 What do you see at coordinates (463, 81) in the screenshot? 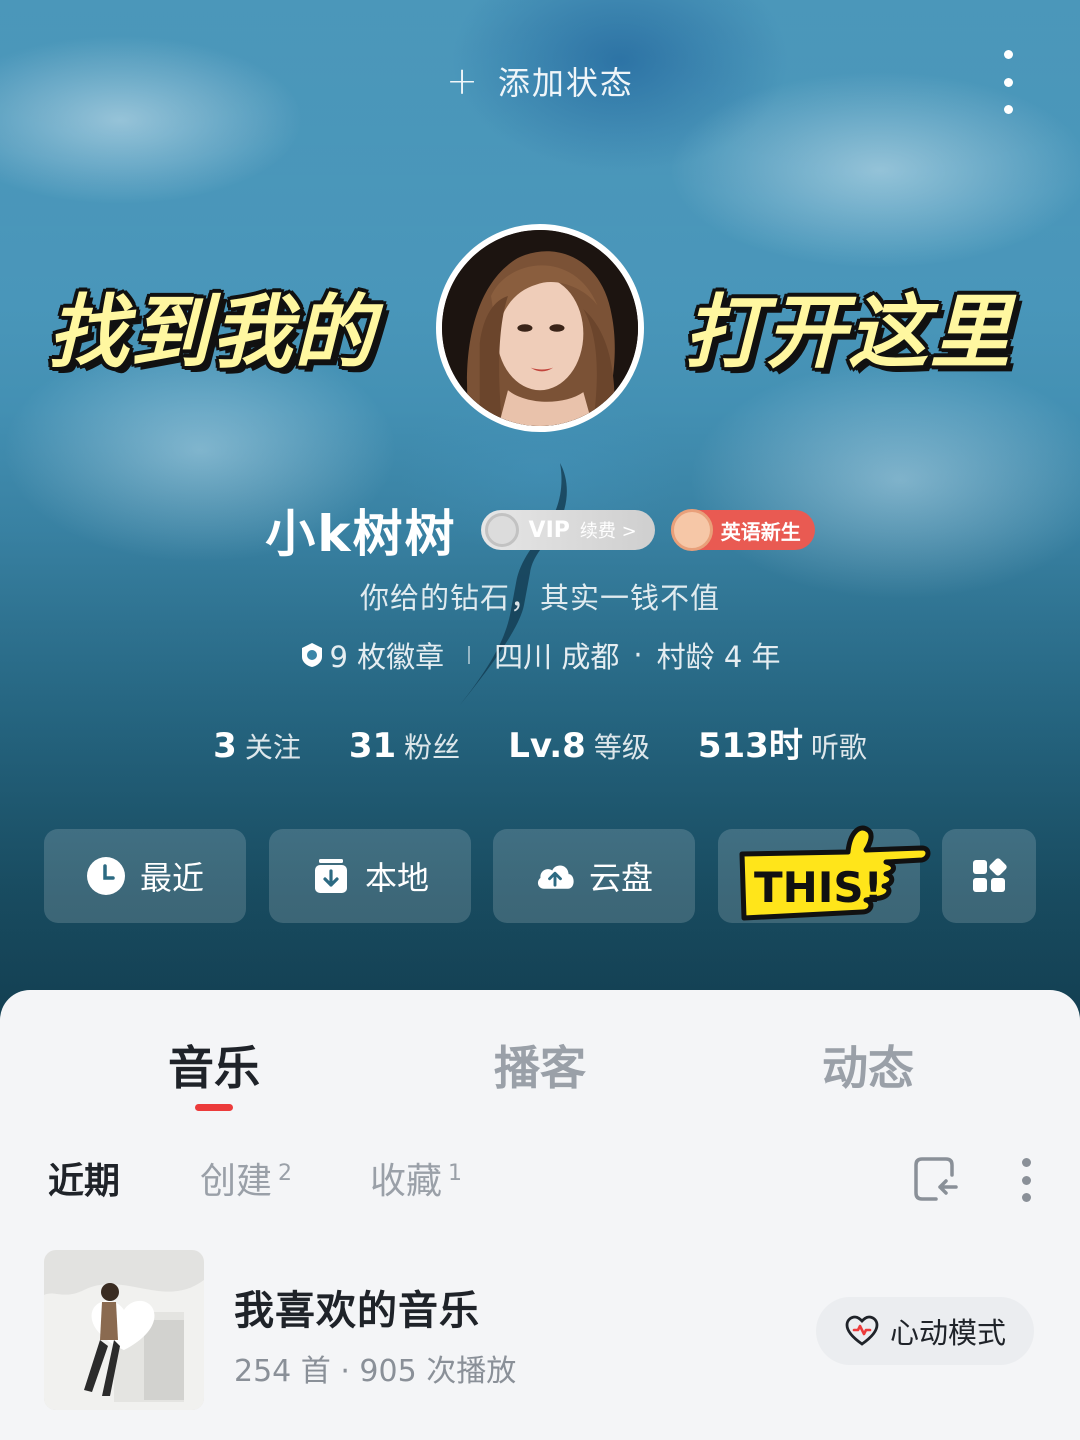
I see `plus-icon: +` at bounding box center [463, 81].